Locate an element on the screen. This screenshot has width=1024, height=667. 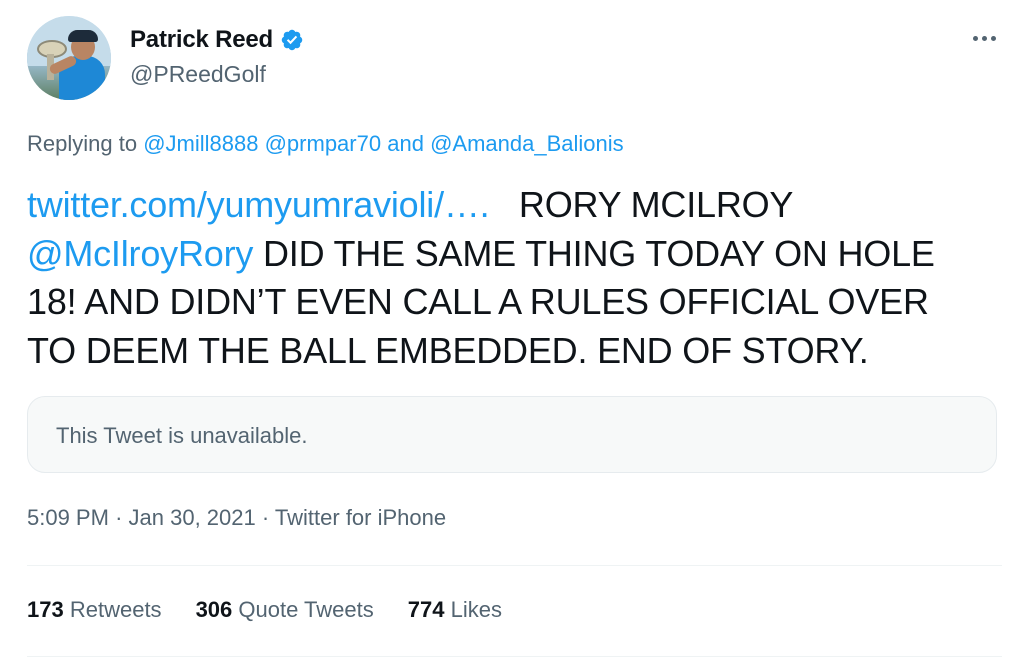
quote-tweets-stat: 306 Quote Tweets is located at coordinates (285, 610).